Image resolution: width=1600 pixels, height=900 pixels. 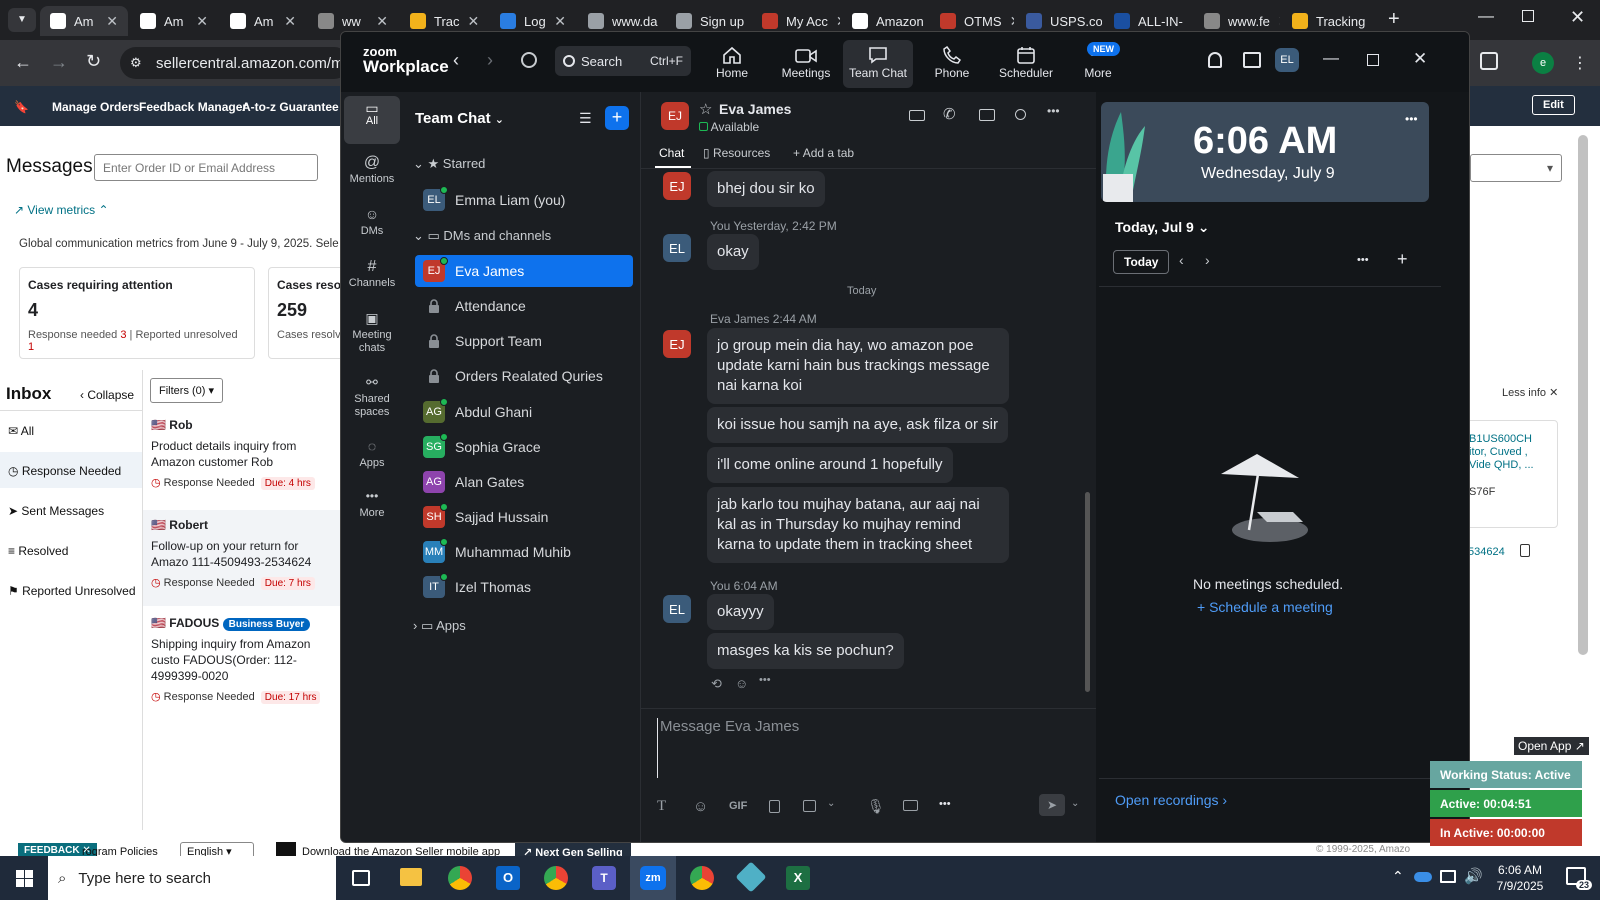 I want to click on tab-resources: ▯ Resources, so click(x=736, y=153).